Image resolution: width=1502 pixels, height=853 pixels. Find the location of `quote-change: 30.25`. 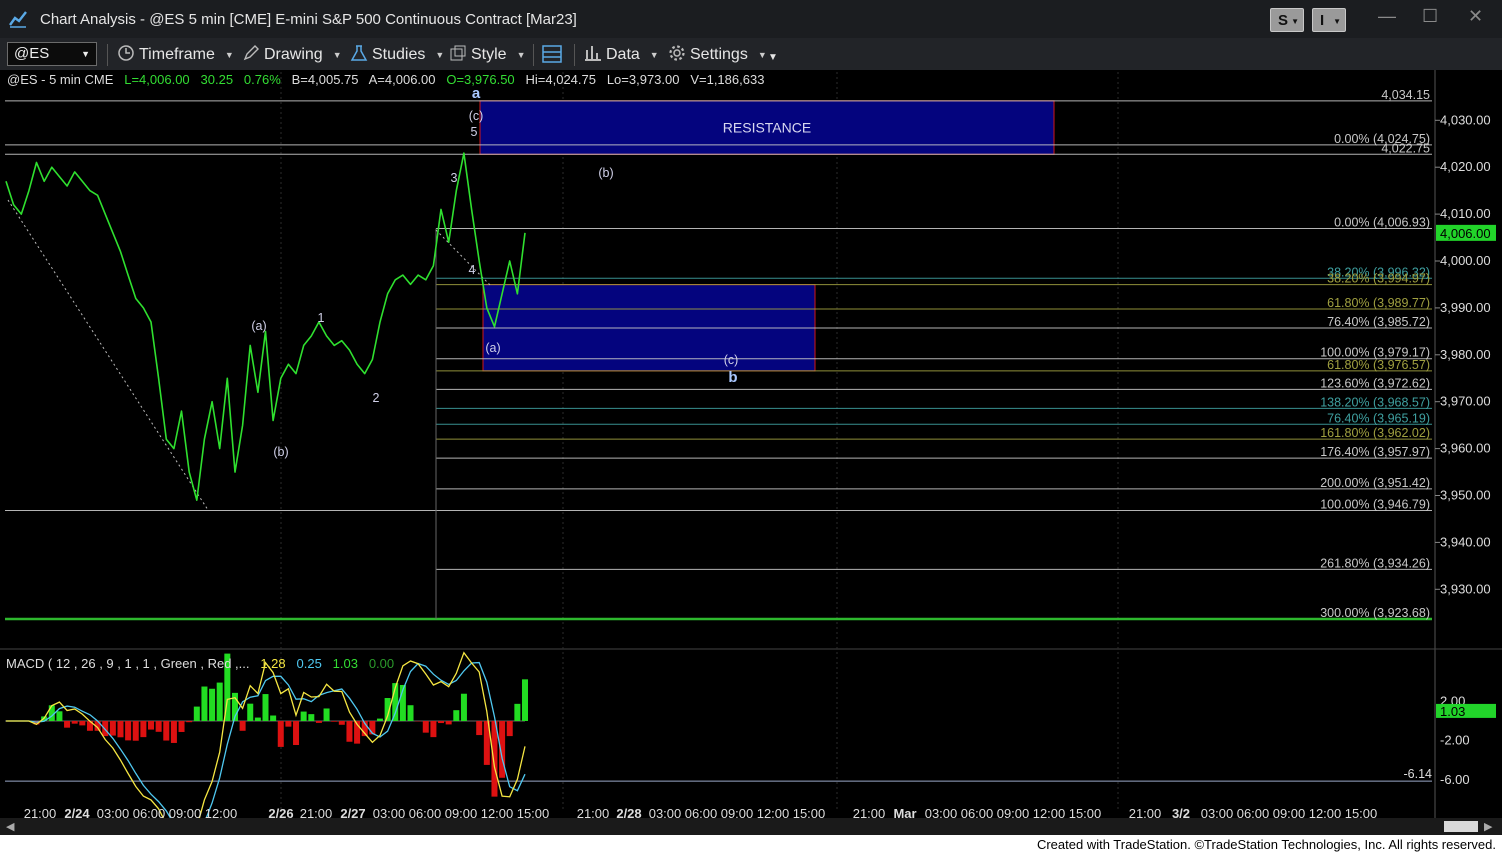

quote-change: 30.25 is located at coordinates (217, 79).